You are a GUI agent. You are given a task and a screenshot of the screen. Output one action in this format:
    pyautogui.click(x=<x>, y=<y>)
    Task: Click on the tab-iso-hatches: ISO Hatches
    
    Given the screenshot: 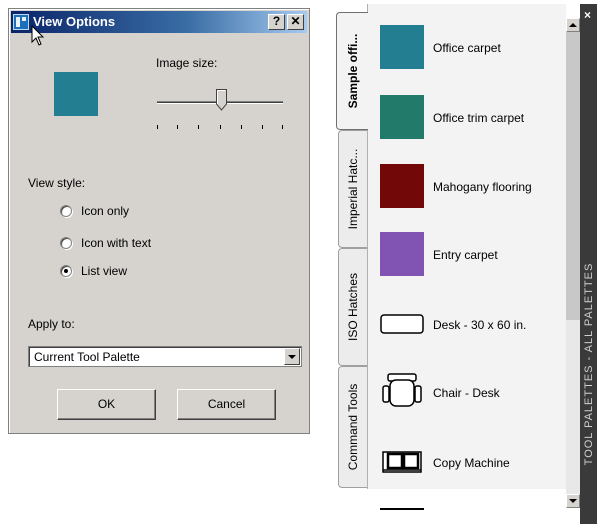 What is the action you would take?
    pyautogui.click(x=352, y=307)
    